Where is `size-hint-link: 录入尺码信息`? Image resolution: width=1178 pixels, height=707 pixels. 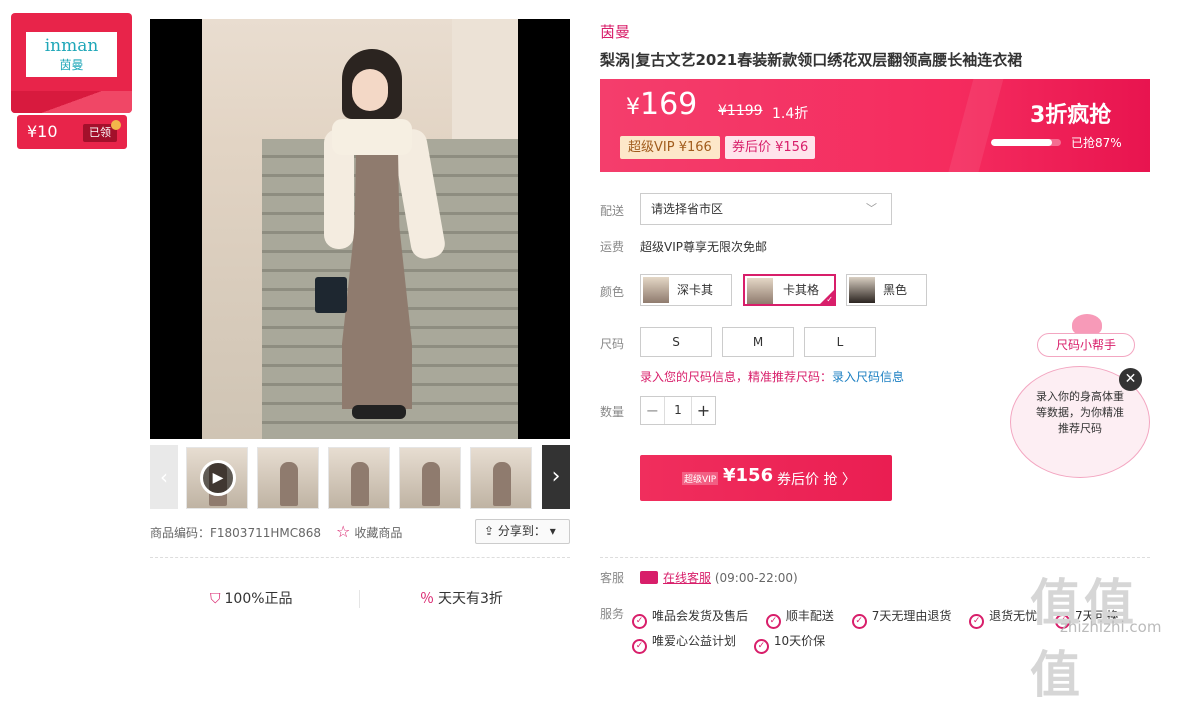
size-hint-link: 录入尺码信息 is located at coordinates (868, 377).